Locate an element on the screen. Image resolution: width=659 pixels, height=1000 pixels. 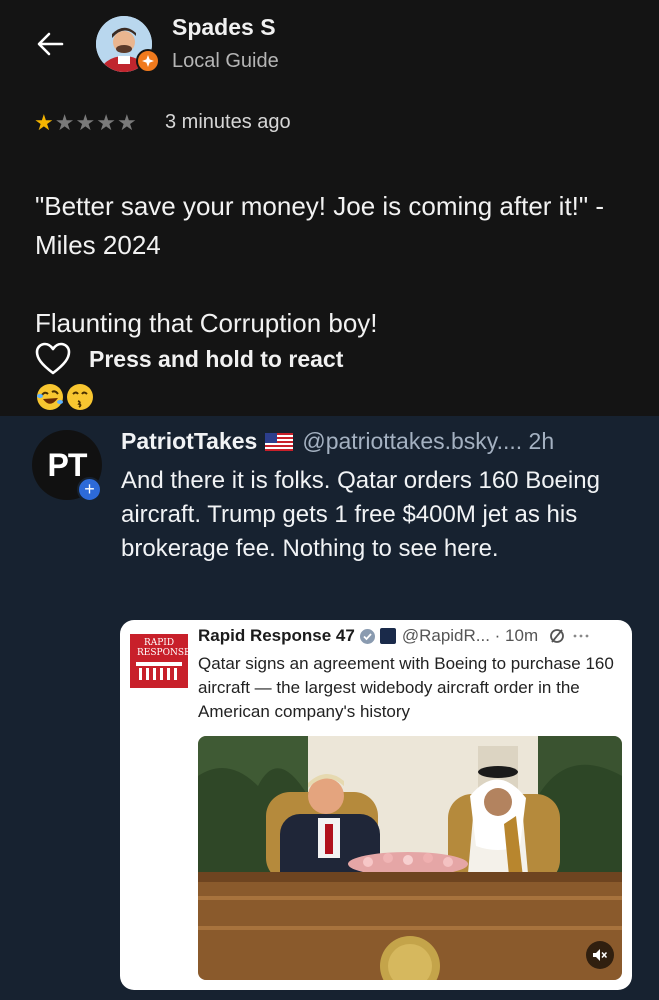
mute-icon is located at coordinates (600, 955).